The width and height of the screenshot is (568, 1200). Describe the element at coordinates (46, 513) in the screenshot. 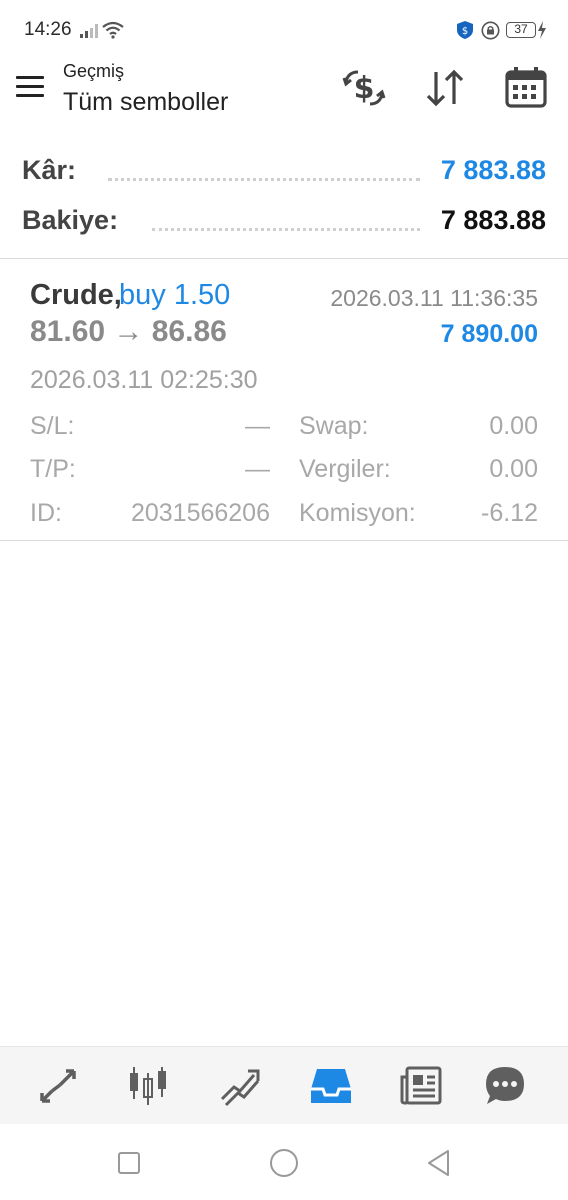

I see `id-label: ID:` at that location.